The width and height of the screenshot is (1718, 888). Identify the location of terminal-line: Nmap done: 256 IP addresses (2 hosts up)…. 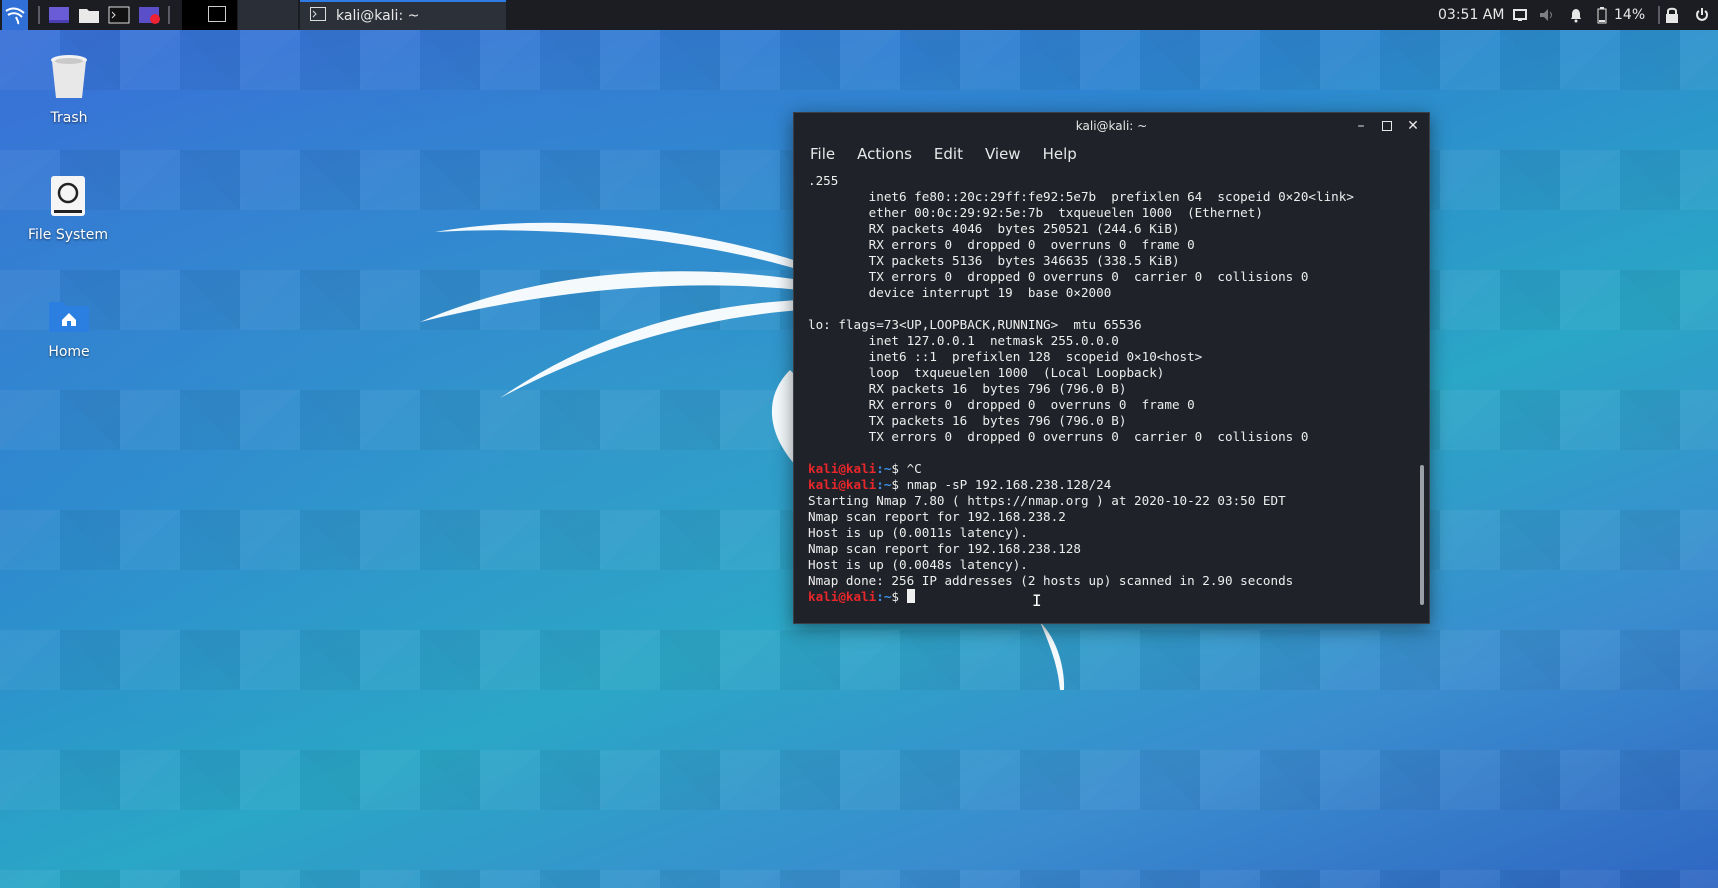
(1051, 580).